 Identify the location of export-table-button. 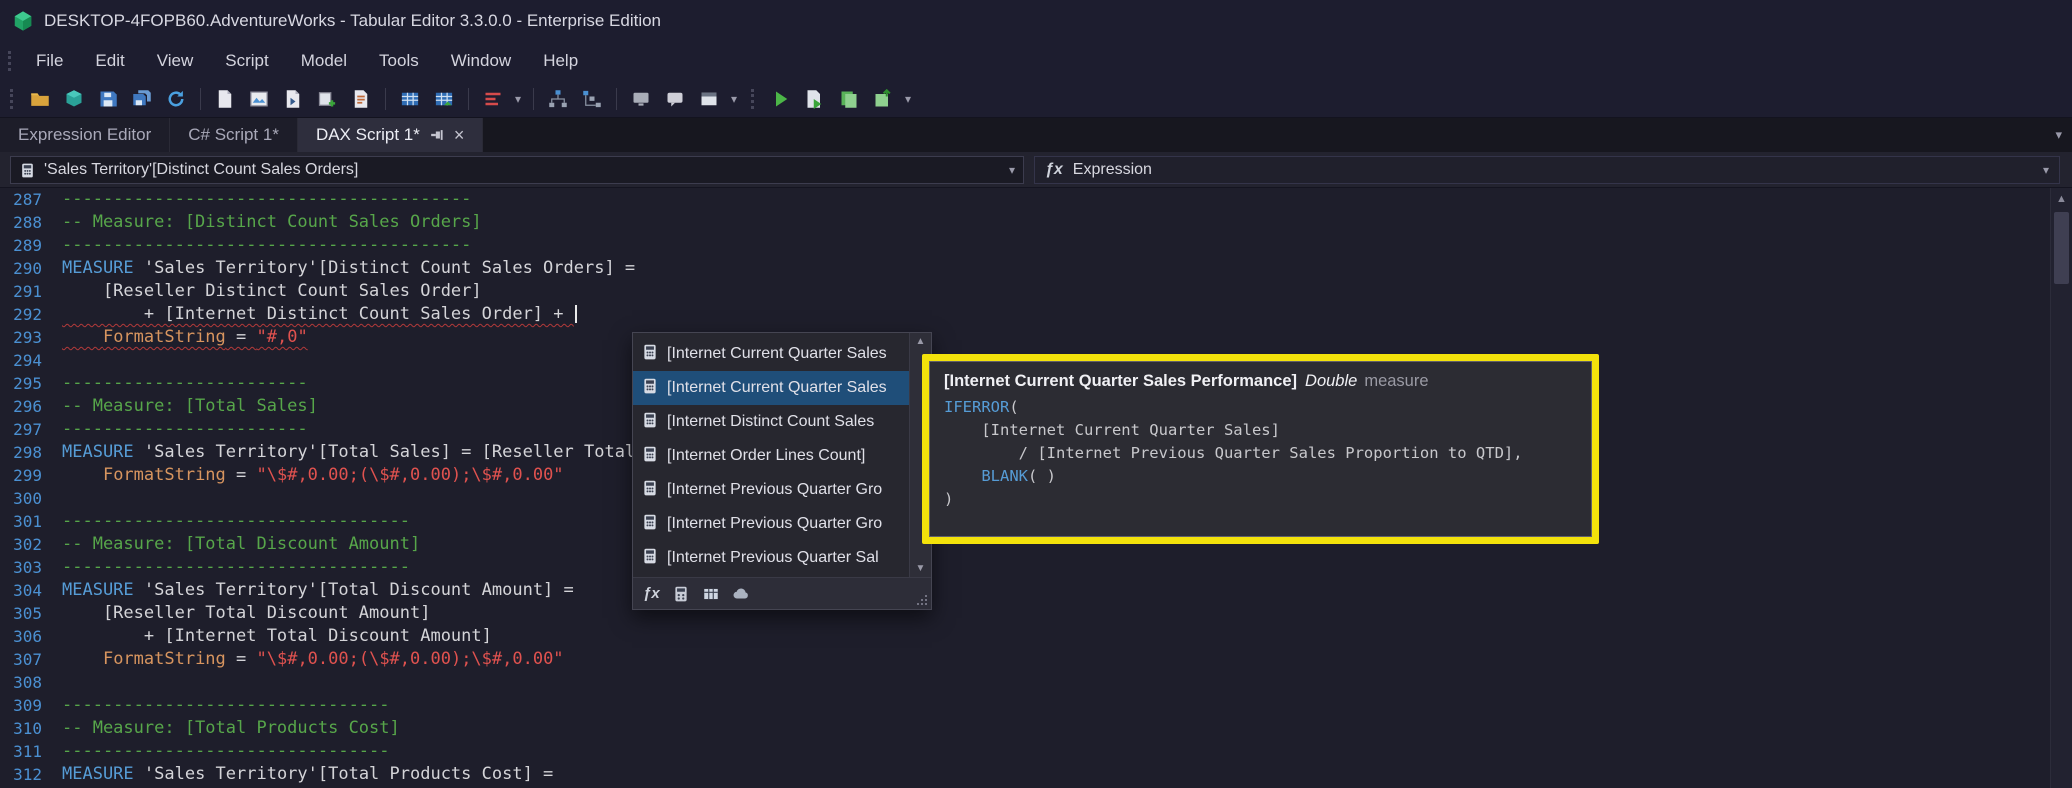
(444, 99).